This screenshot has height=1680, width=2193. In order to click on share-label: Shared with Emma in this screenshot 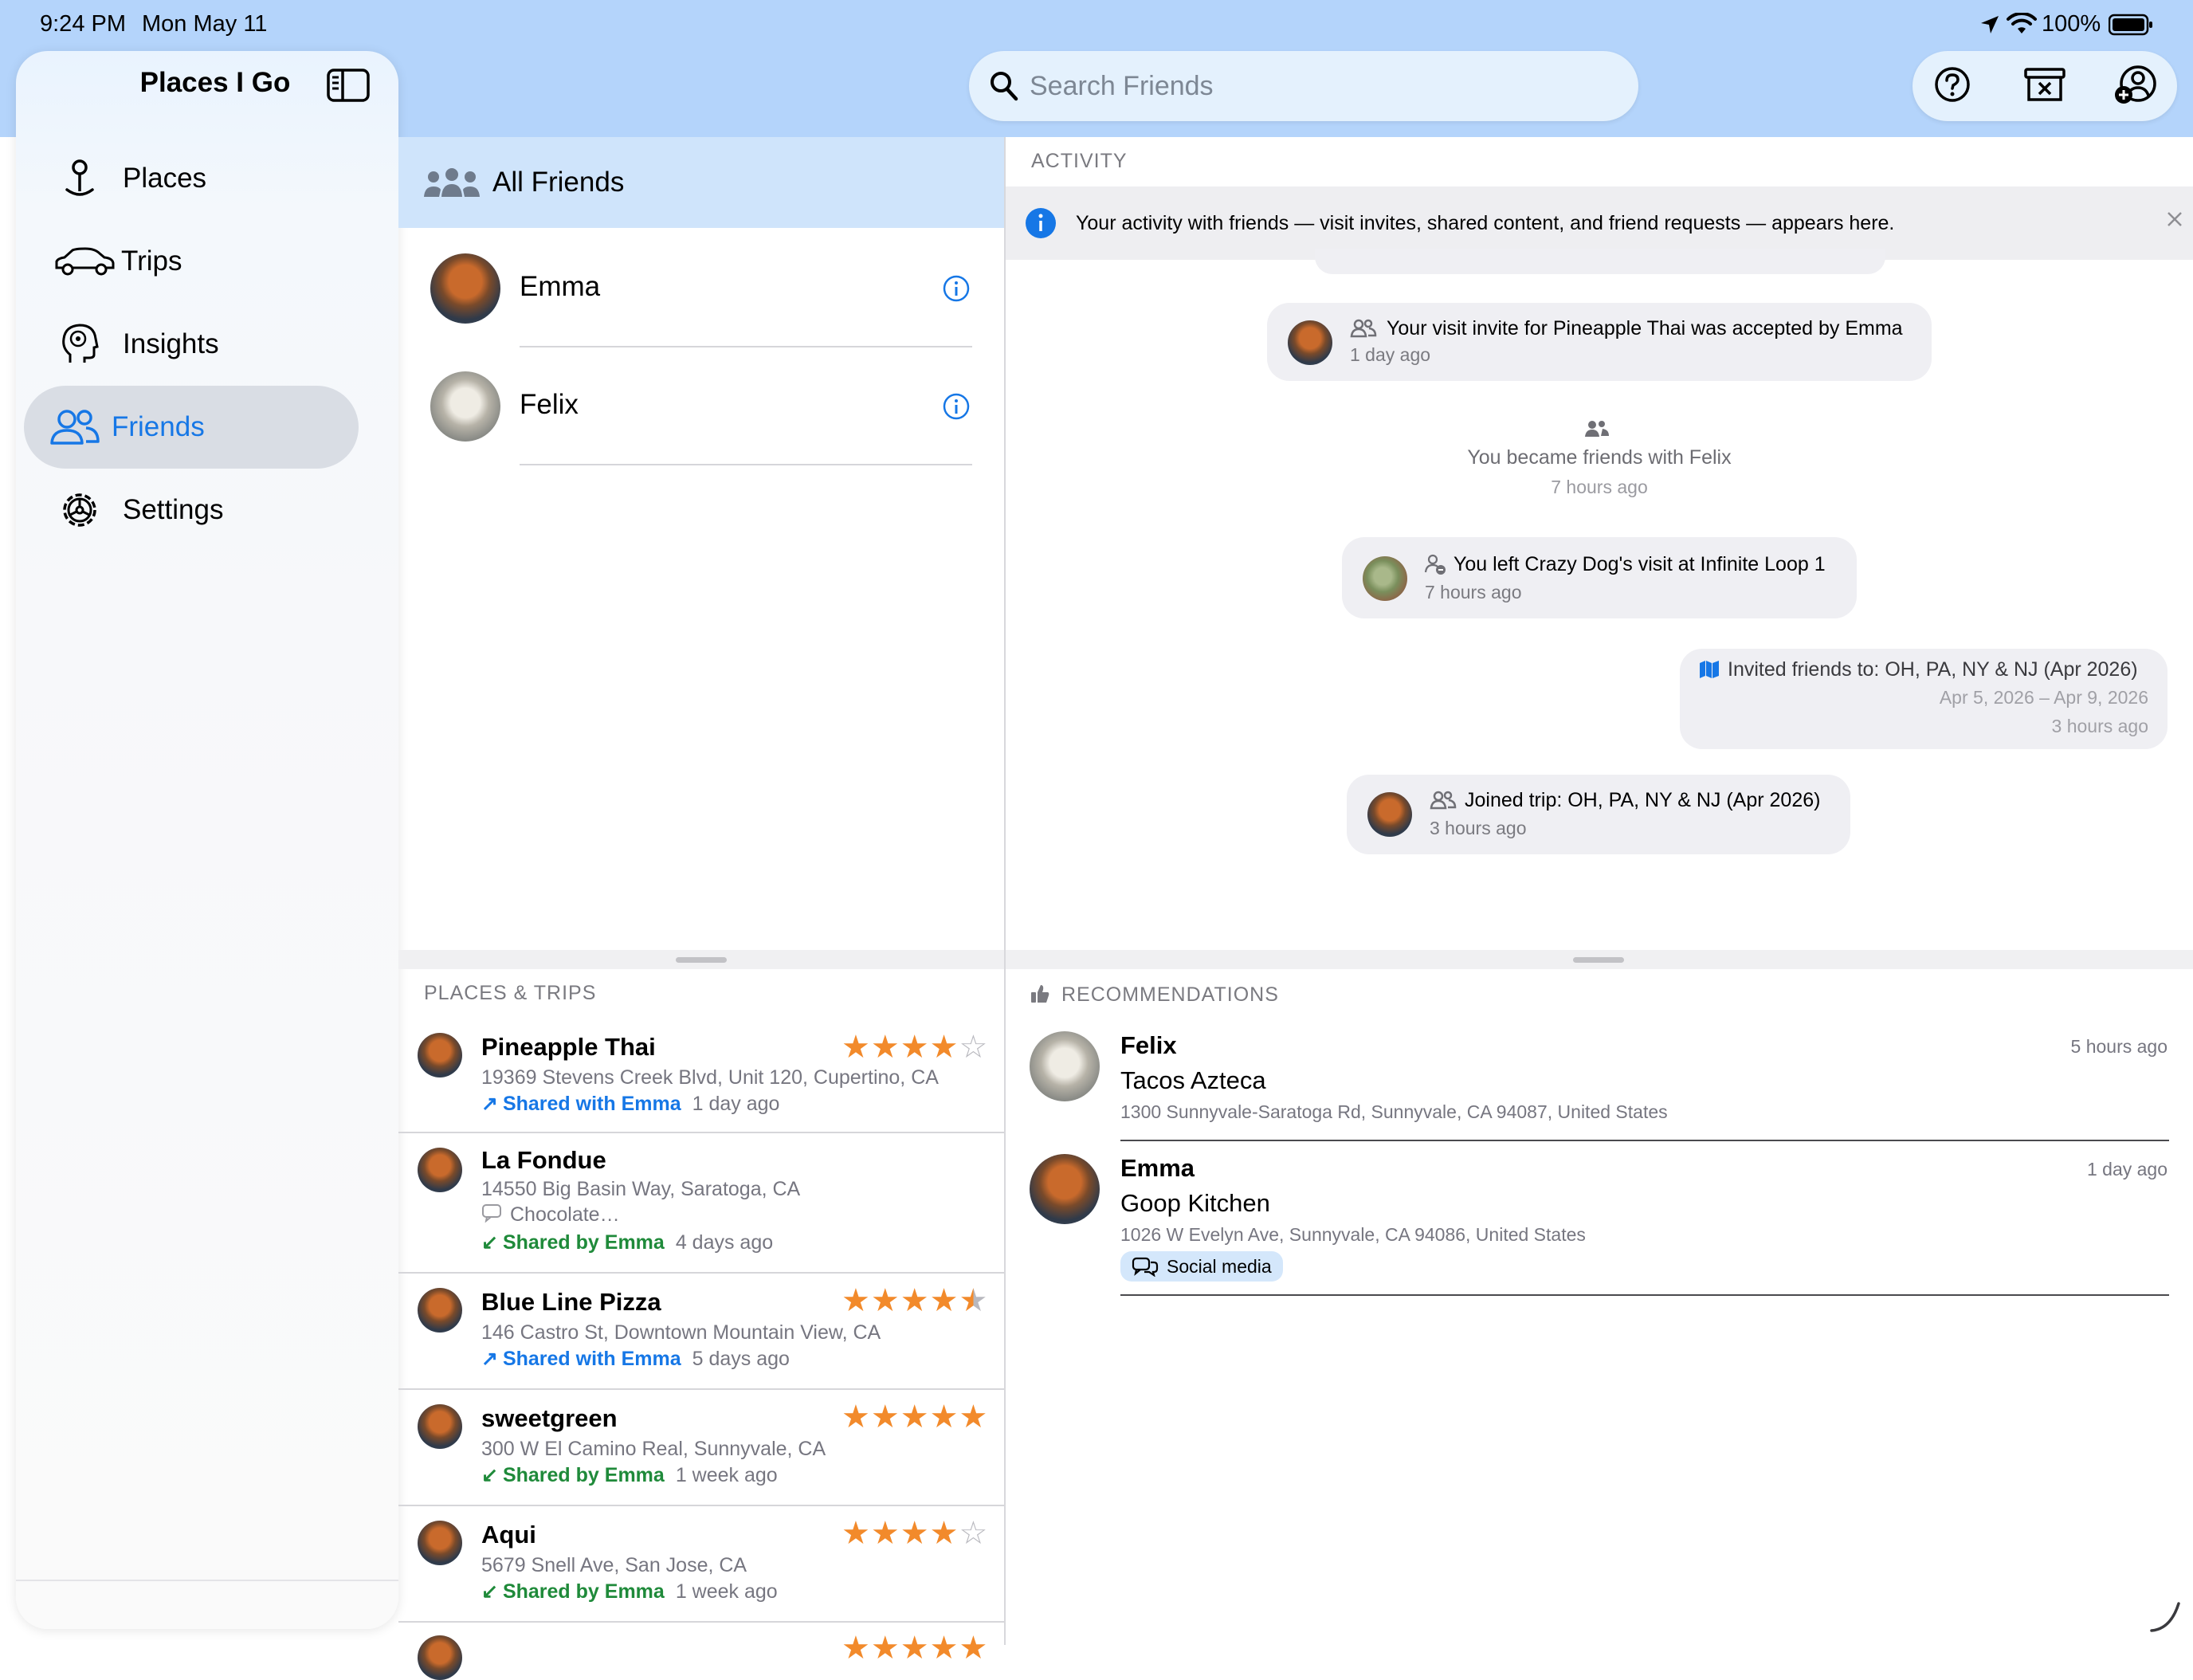, I will do `click(591, 1358)`.